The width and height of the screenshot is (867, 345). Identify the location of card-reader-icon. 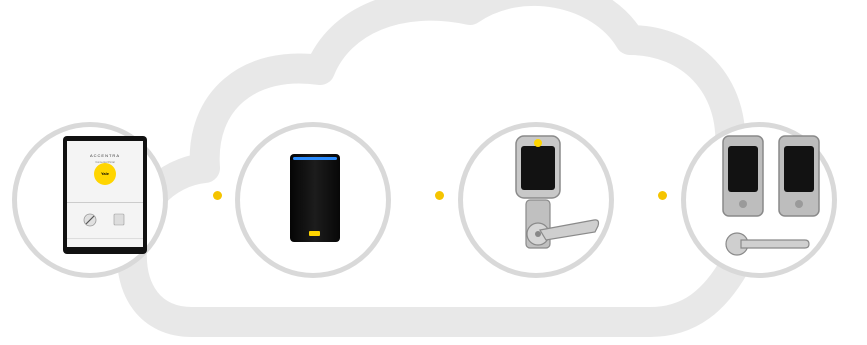
(315, 198).